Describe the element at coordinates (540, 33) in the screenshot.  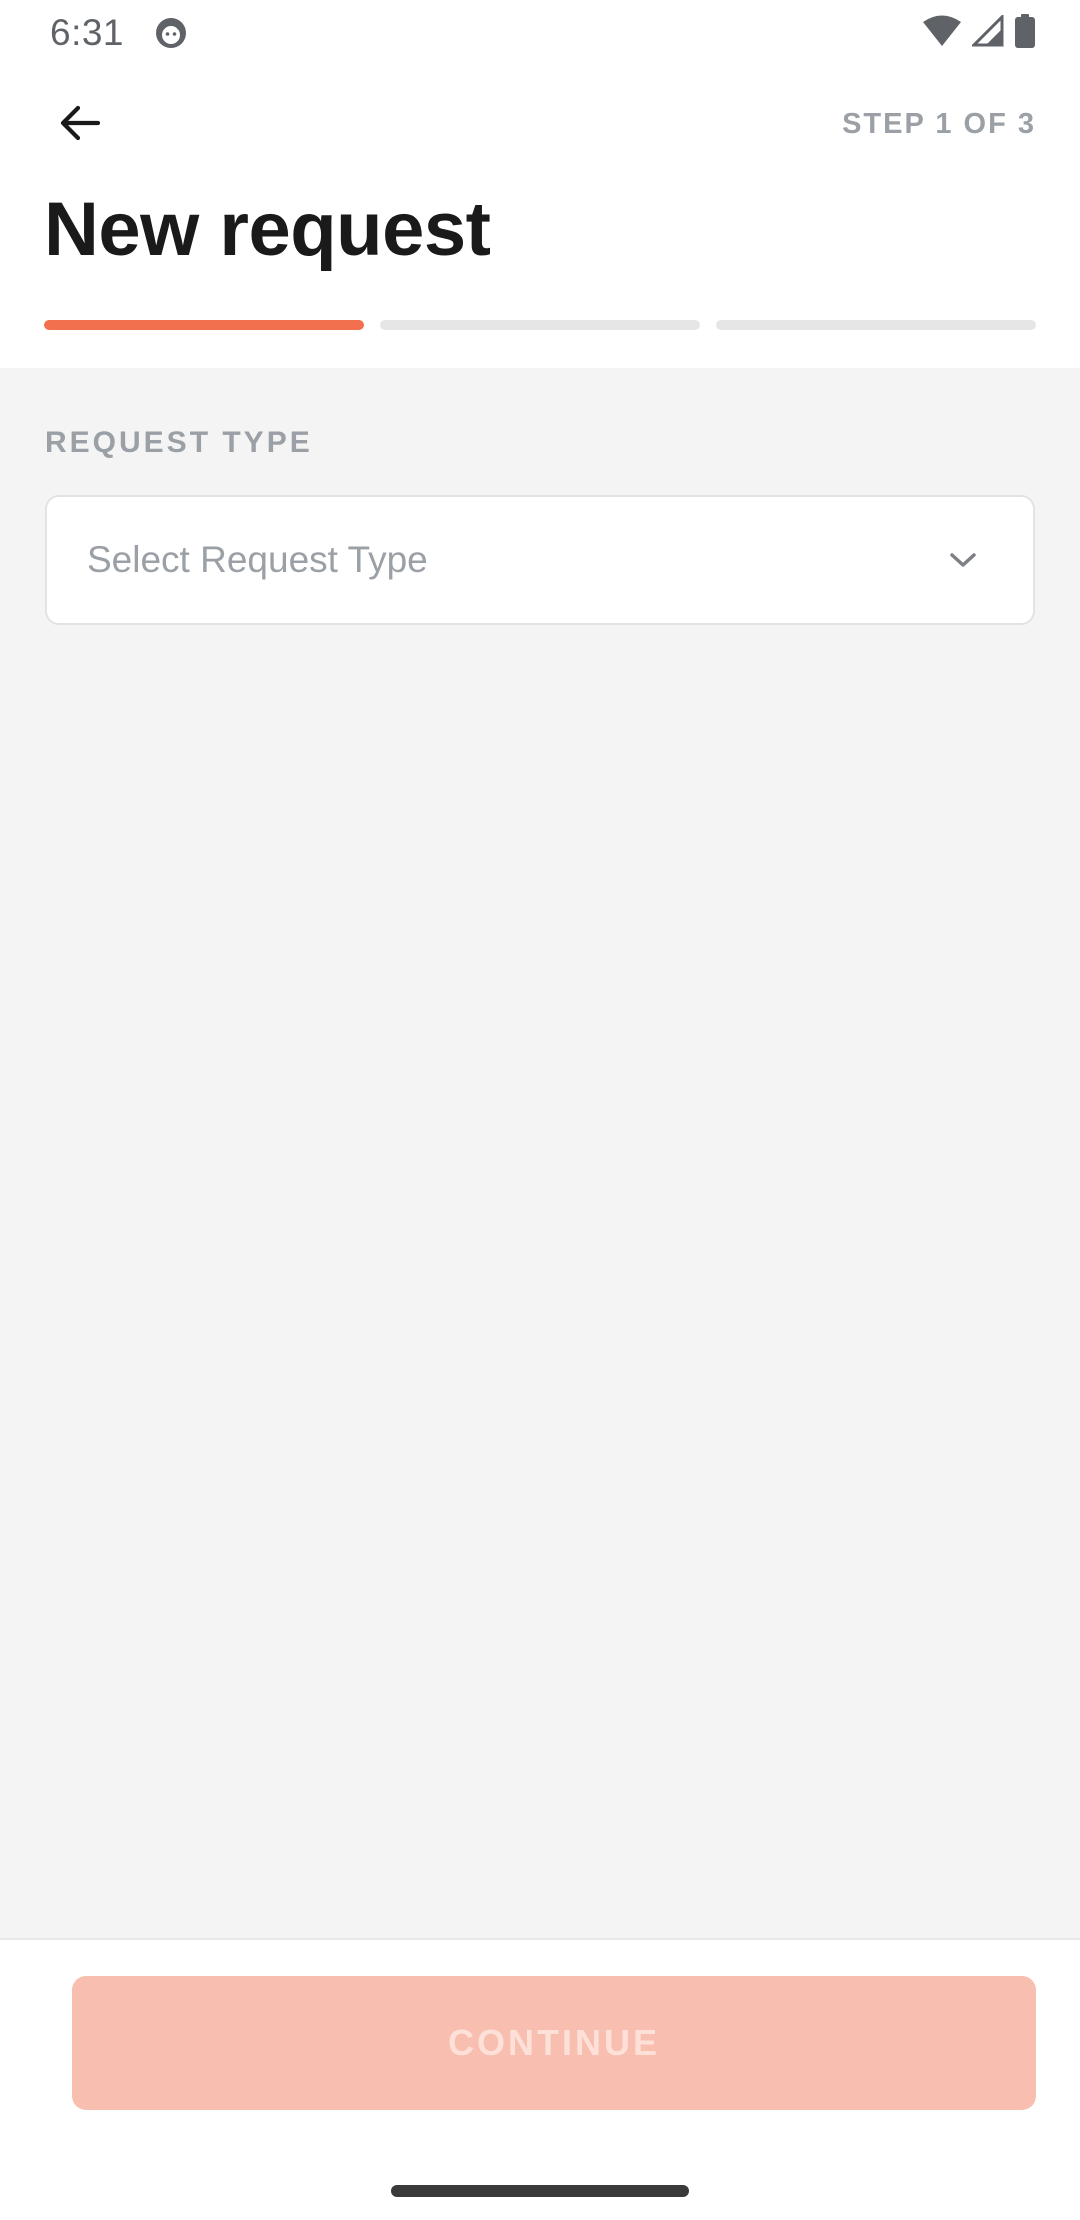
I see `status-bar: 6:31` at that location.